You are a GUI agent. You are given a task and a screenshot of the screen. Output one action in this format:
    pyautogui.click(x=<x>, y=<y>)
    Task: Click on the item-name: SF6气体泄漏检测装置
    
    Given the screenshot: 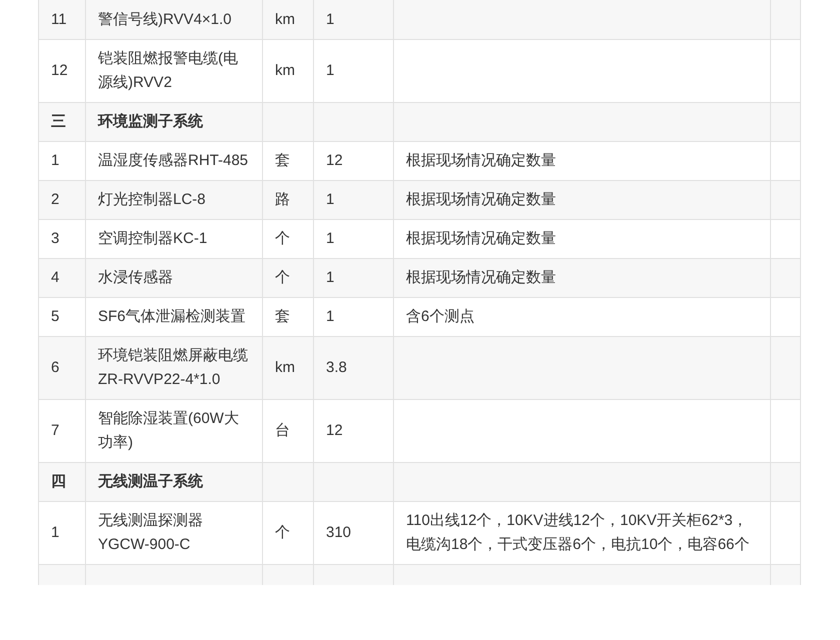 What is the action you would take?
    pyautogui.click(x=172, y=317)
    